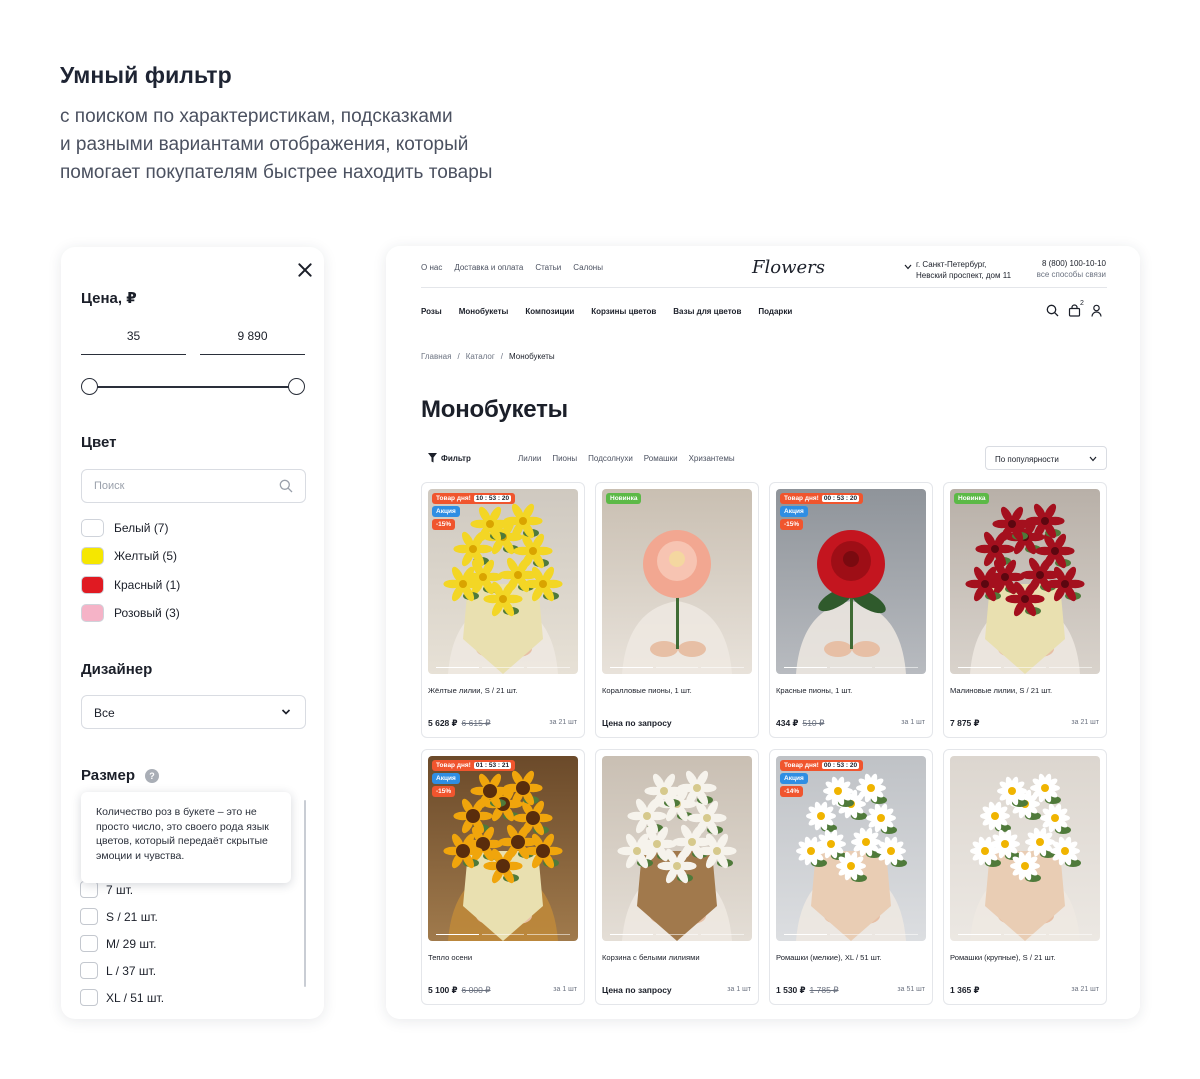  Describe the element at coordinates (449, 458) in the screenshot. I see `filter-button: Фильтр` at that location.